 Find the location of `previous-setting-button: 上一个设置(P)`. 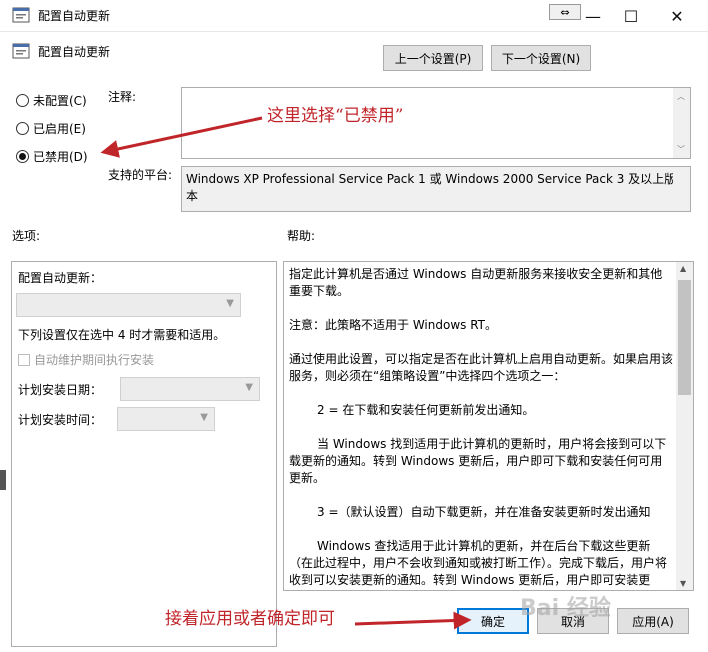

previous-setting-button: 上一个设置(P) is located at coordinates (433, 58).